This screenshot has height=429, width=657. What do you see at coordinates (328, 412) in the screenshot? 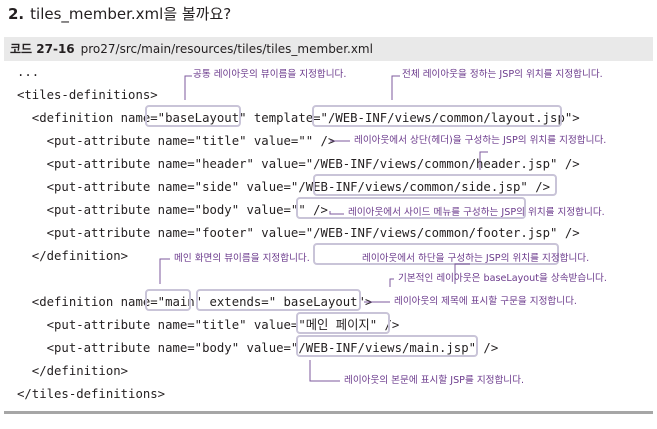
I see `listing-bottom-rule` at bounding box center [328, 412].